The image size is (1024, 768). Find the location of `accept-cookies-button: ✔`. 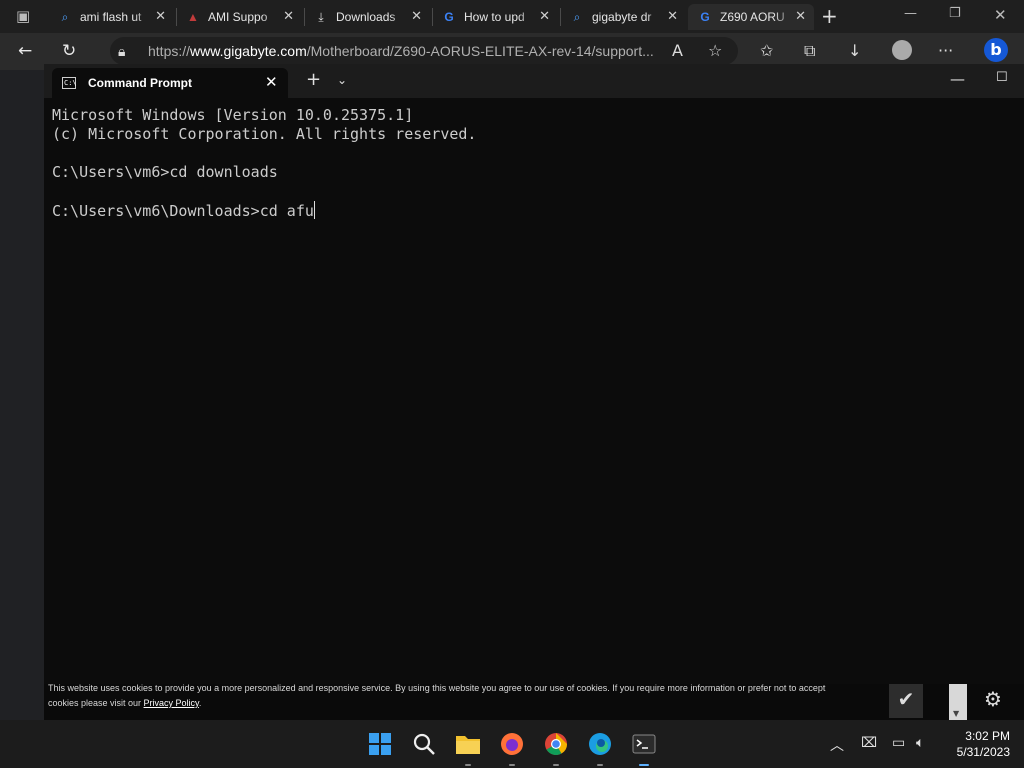

accept-cookies-button: ✔ is located at coordinates (906, 701).